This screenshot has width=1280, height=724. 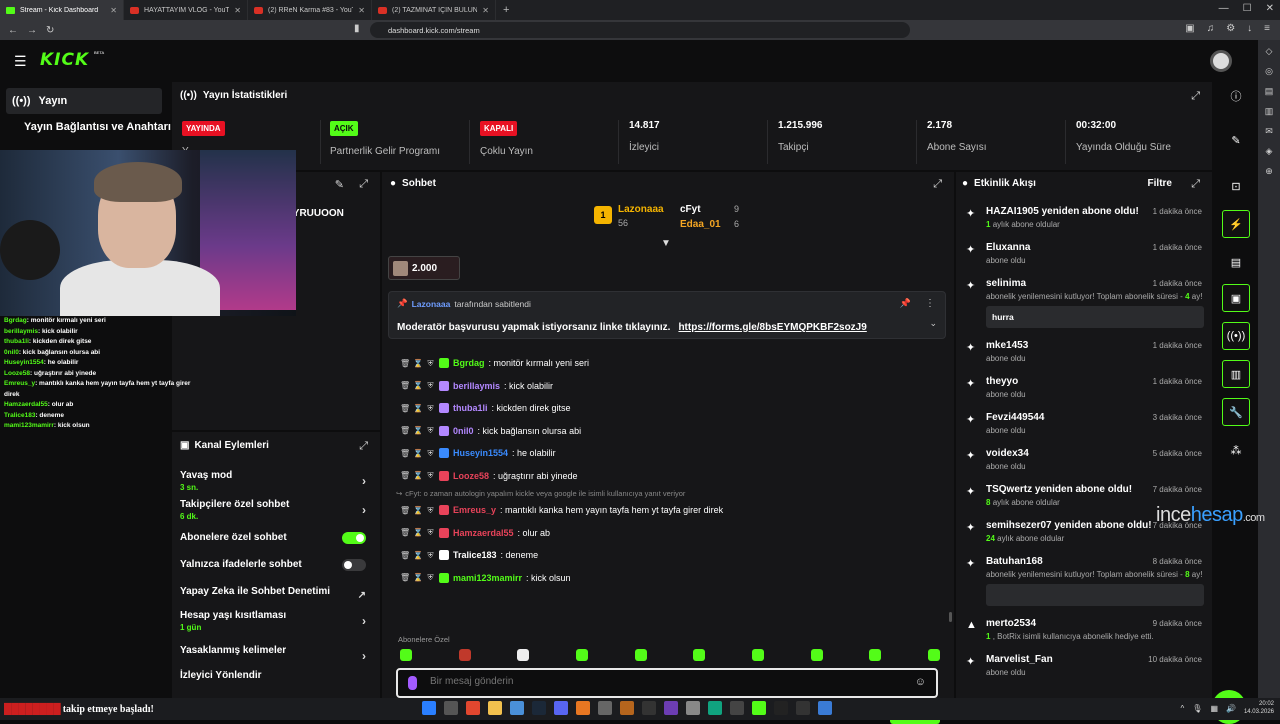 What do you see at coordinates (1189, 28) in the screenshot?
I see `screenshot-icon: ▣` at bounding box center [1189, 28].